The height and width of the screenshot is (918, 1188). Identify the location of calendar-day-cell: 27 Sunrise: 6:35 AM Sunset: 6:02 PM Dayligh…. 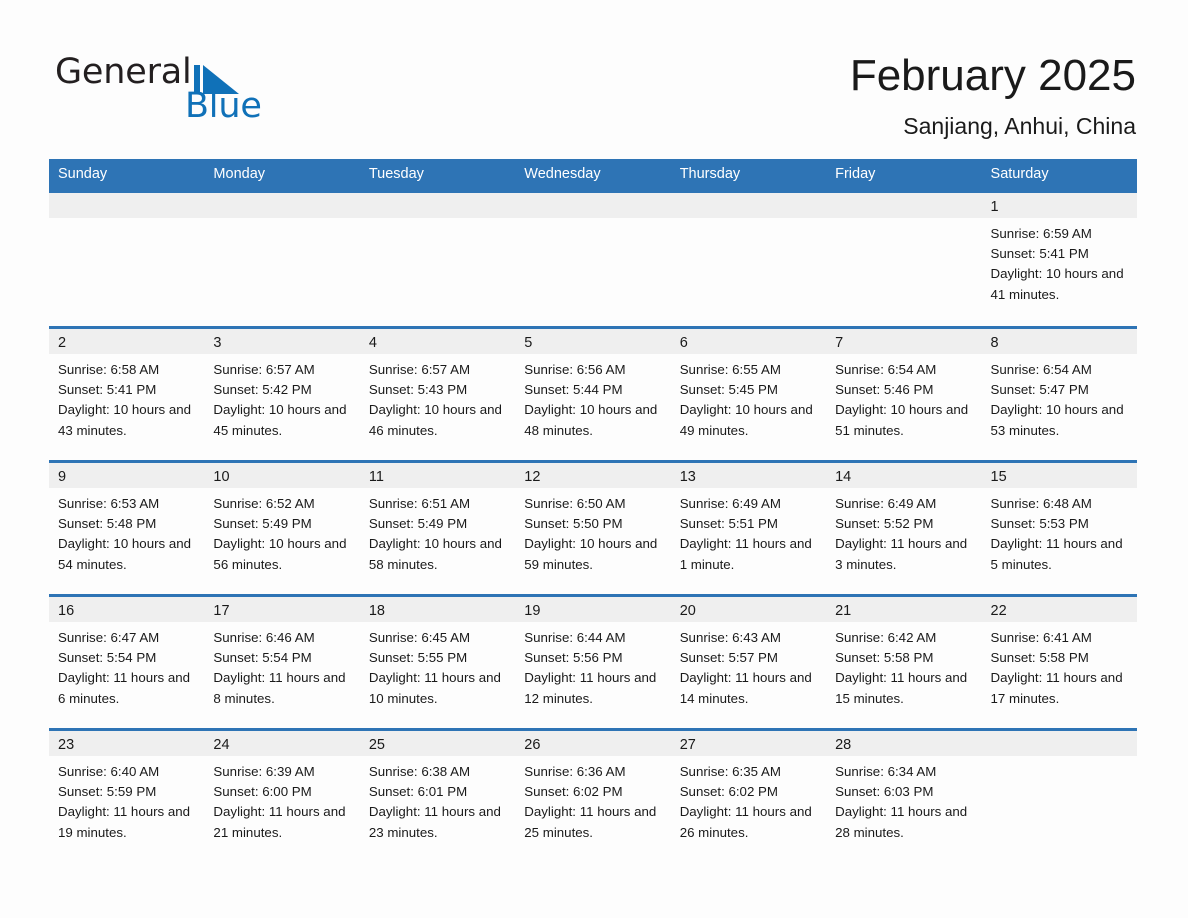
(748, 795).